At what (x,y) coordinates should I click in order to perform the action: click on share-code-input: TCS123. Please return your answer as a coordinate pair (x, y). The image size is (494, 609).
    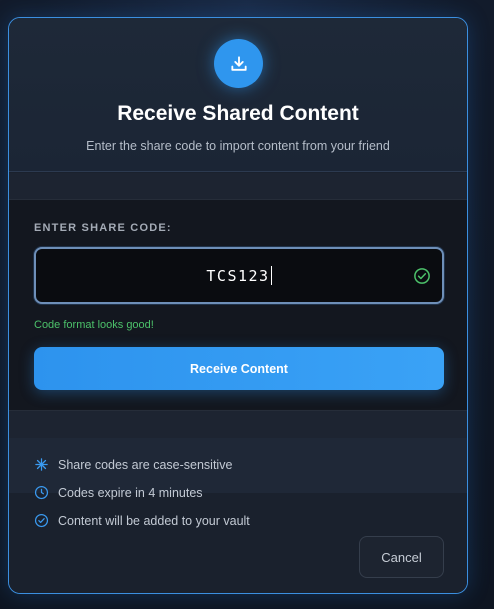
    Looking at the image, I should click on (239, 275).